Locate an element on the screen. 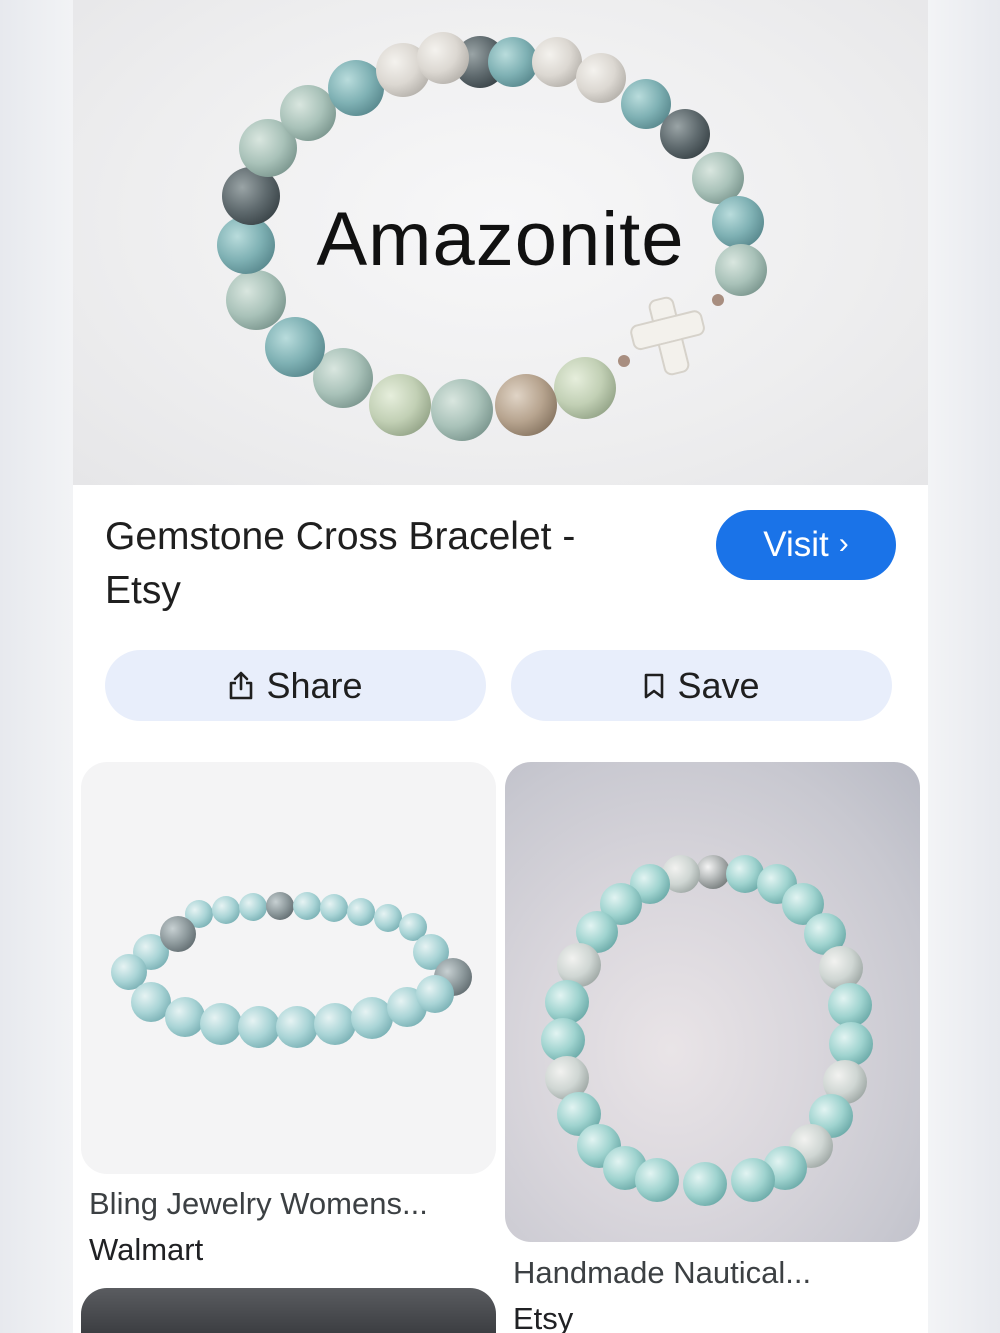 Image resolution: width=1000 pixels, height=1333 pixels. share-button: Share is located at coordinates (295, 685).